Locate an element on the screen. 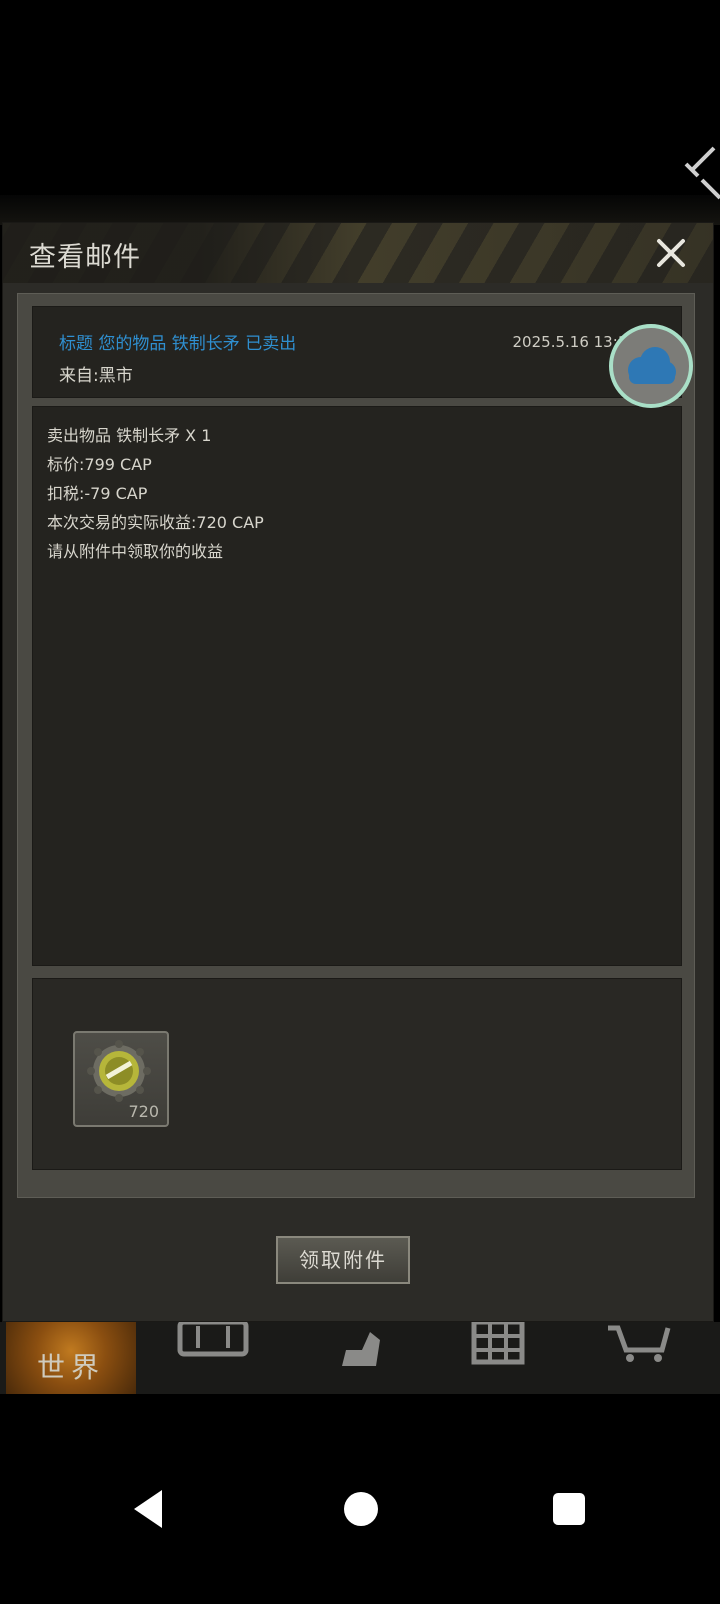  nav-world: 世界 is located at coordinates (71, 1358).